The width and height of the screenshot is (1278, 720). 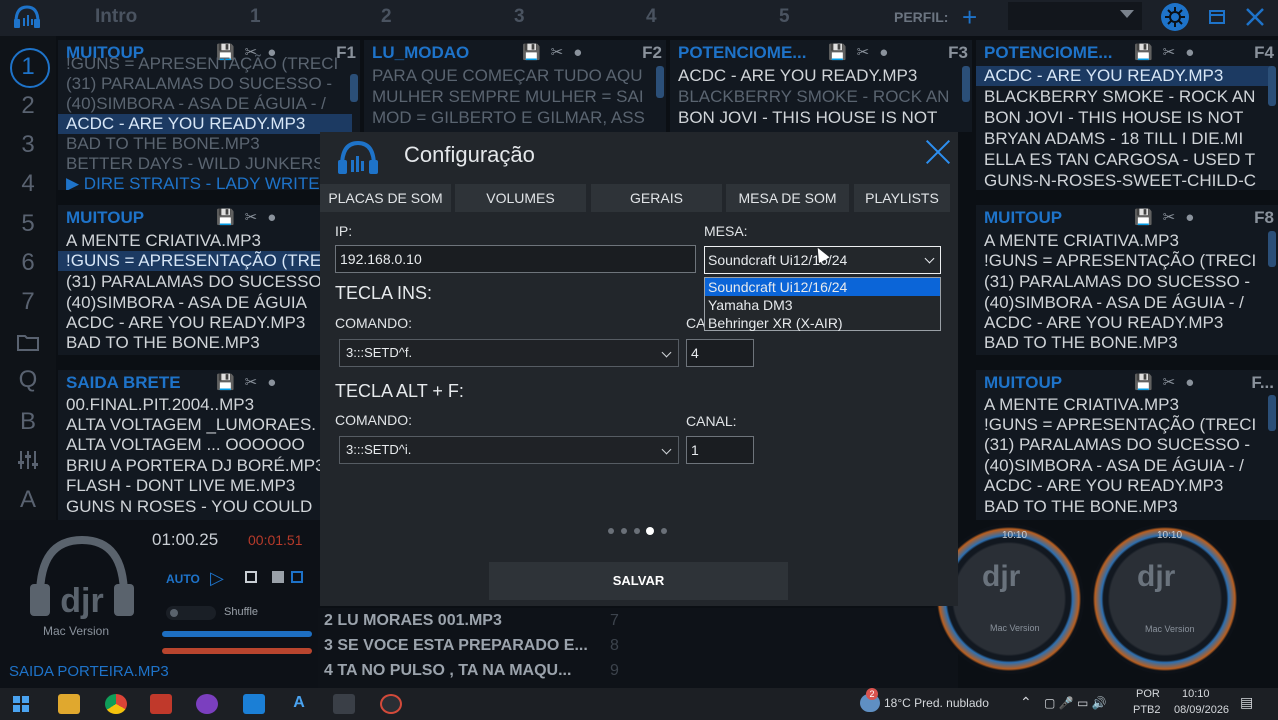 What do you see at coordinates (1119, 160) in the screenshot?
I see `list-item: ELLA ES TAN CARGOSA - USED T` at bounding box center [1119, 160].